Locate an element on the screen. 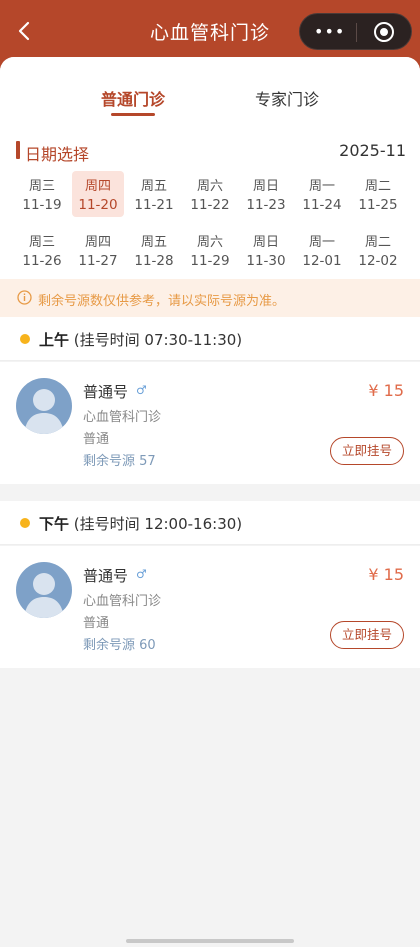  tab-general-clinic: 普通门诊 is located at coordinates (133, 98).